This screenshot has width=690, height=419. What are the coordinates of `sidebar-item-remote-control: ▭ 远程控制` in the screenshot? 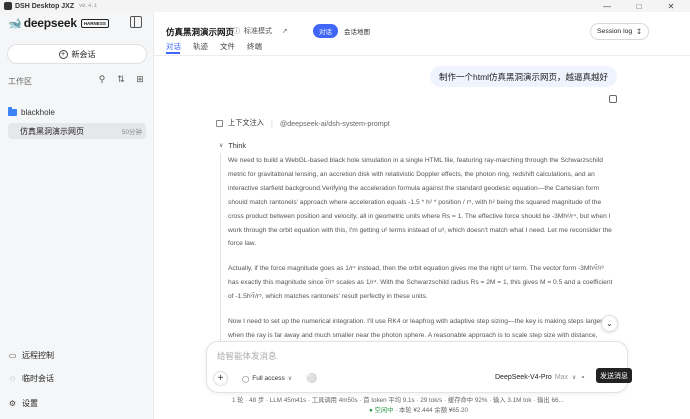 It's located at (31, 355).